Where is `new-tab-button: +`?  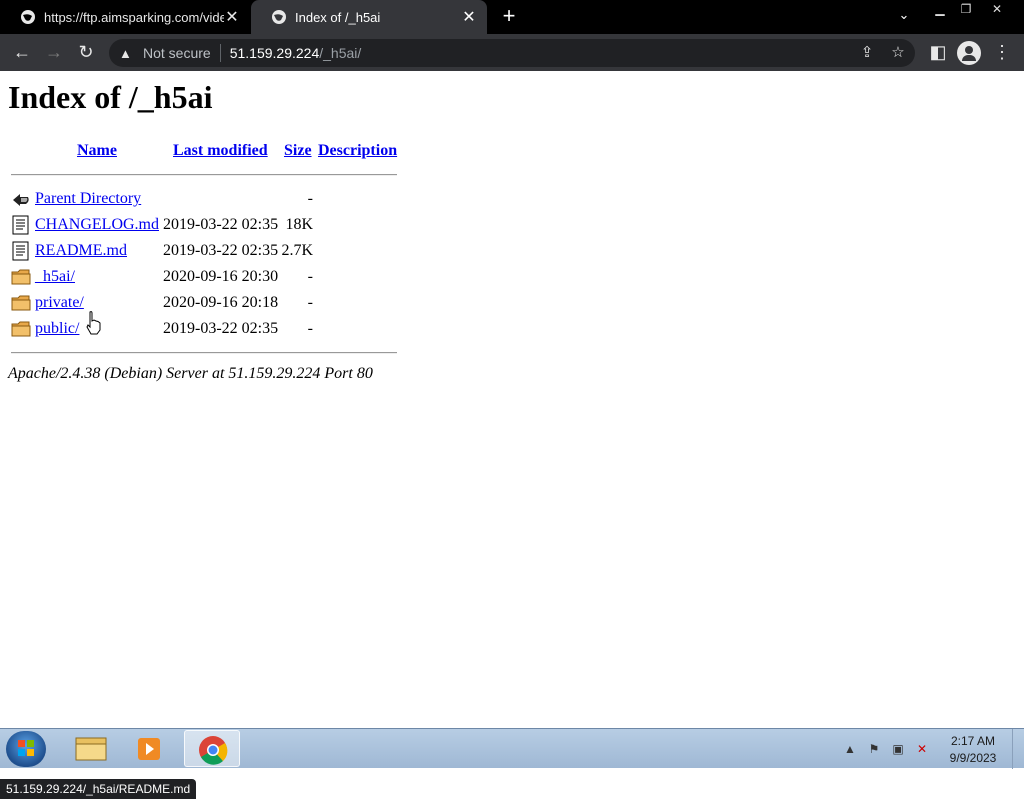 new-tab-button: + is located at coordinates (509, 16).